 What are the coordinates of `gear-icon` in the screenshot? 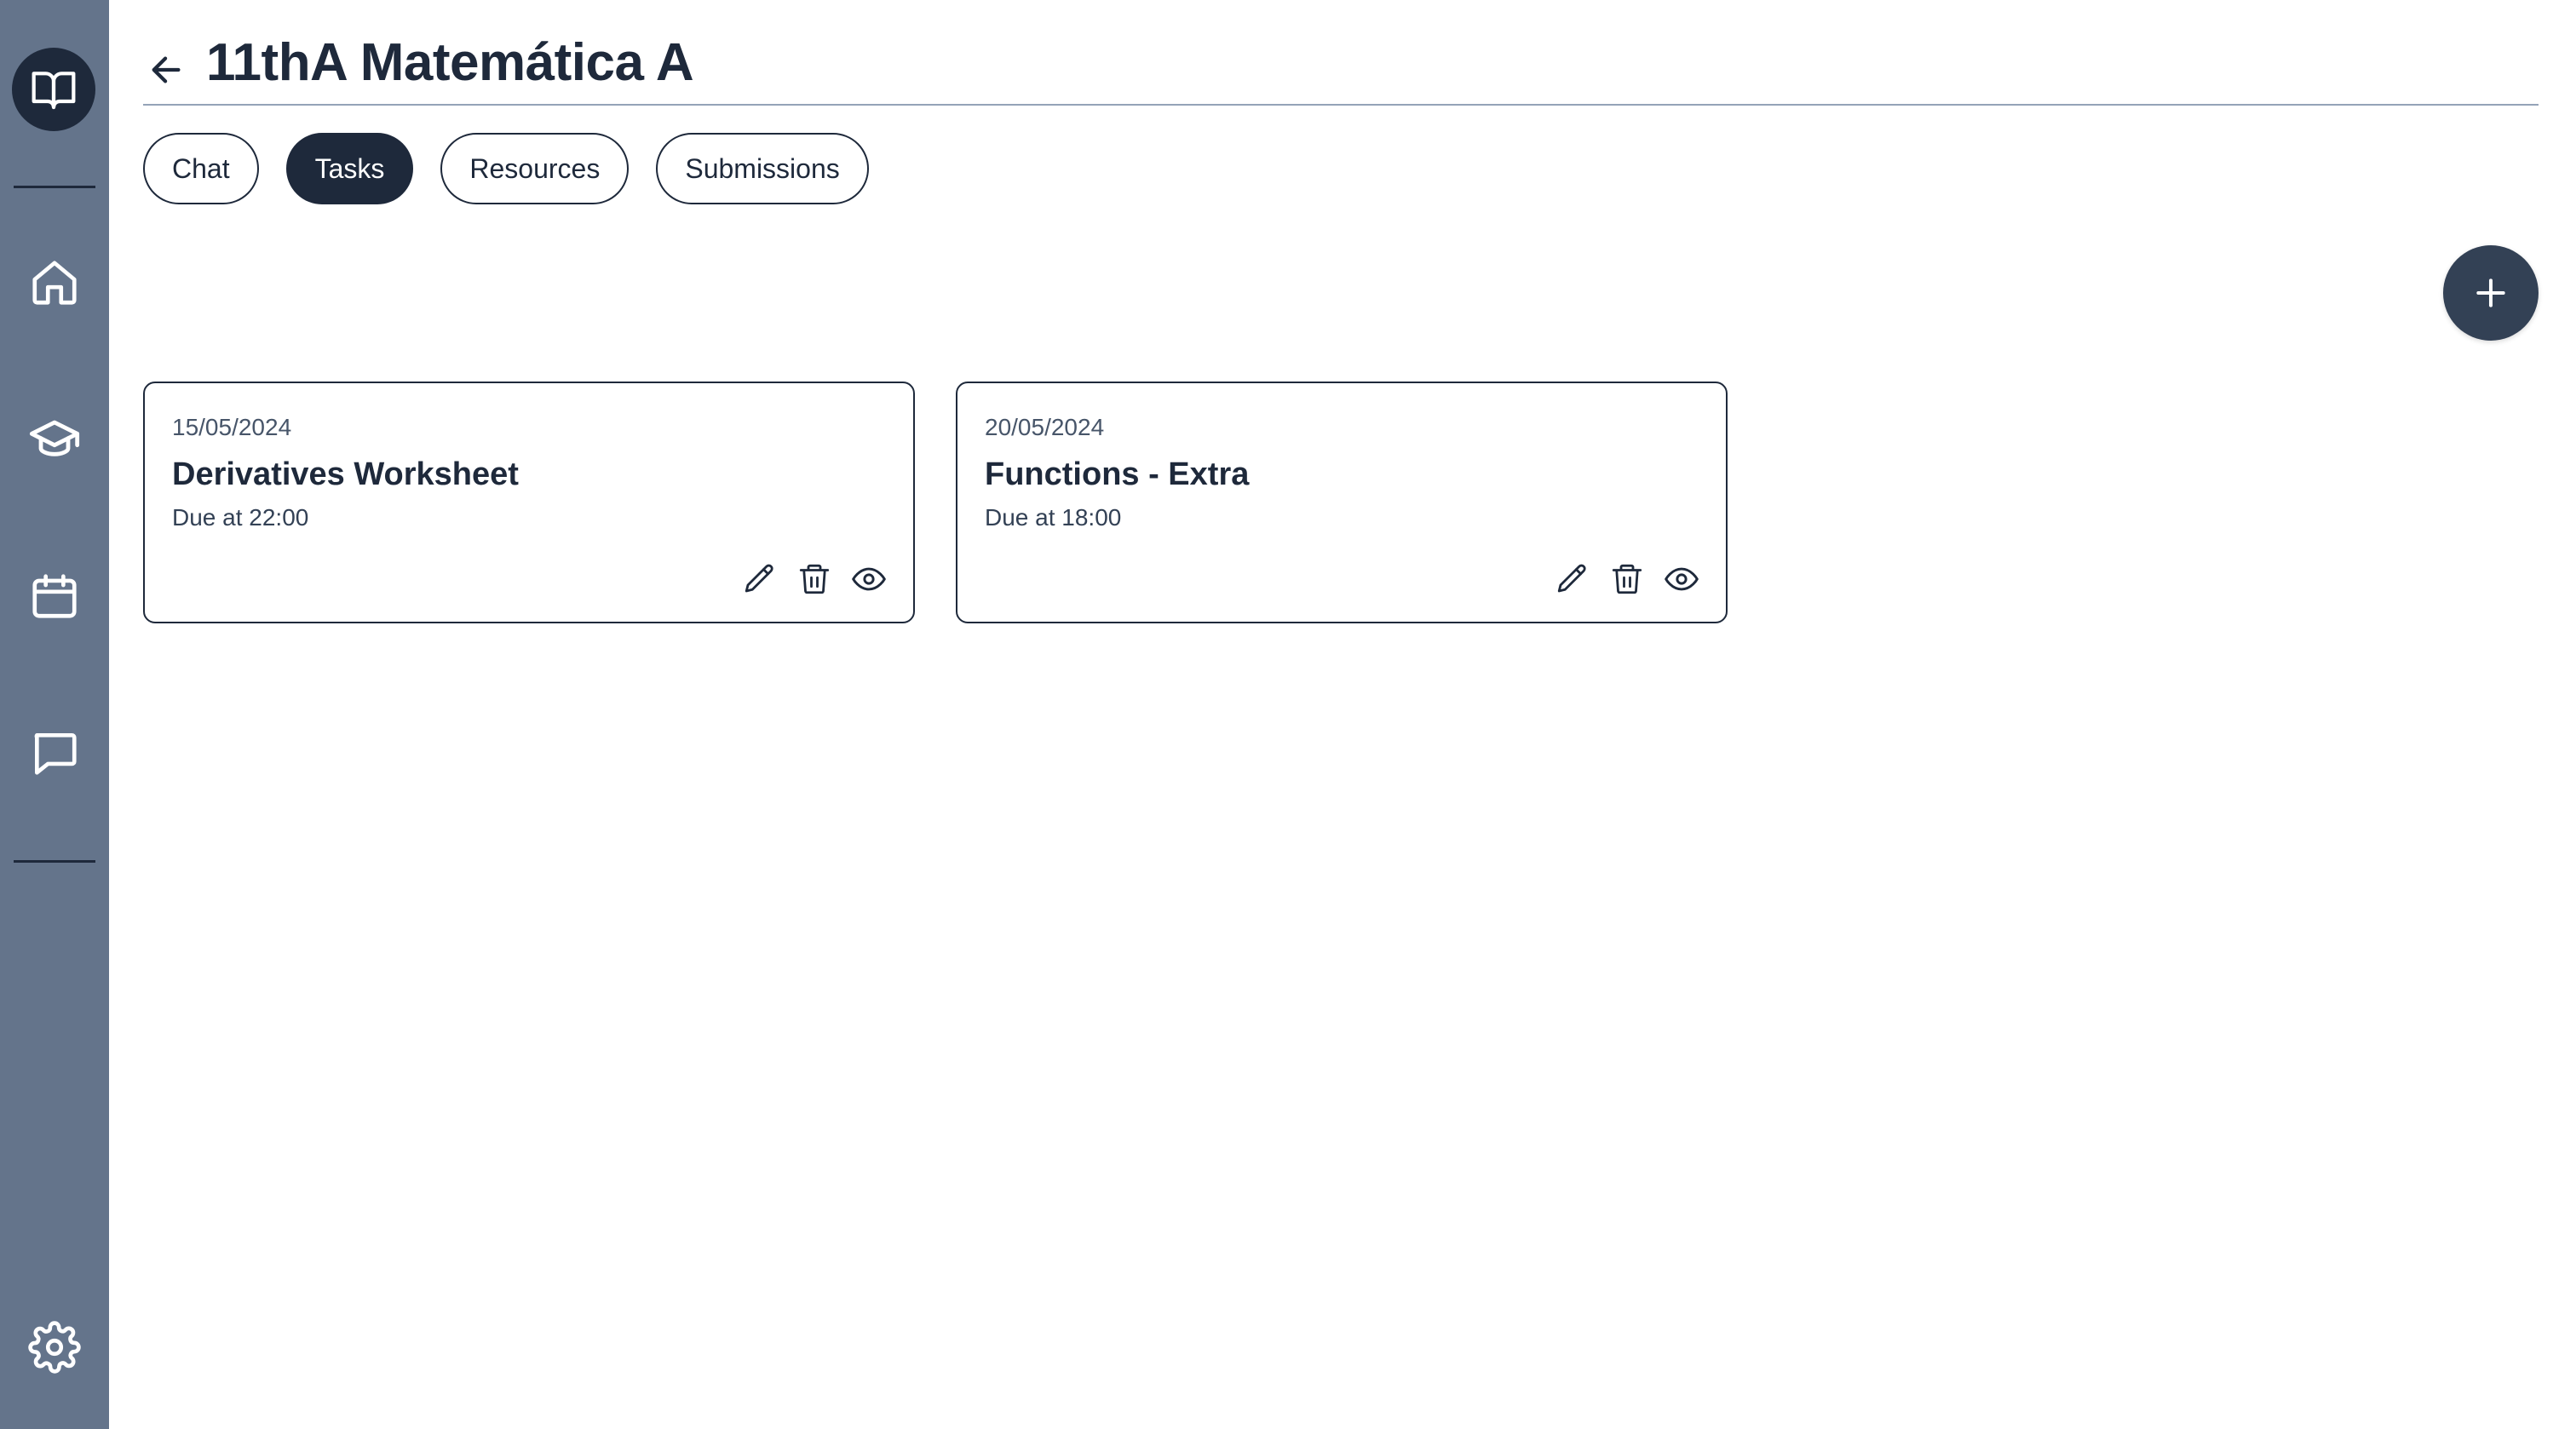 It's located at (55, 1347).